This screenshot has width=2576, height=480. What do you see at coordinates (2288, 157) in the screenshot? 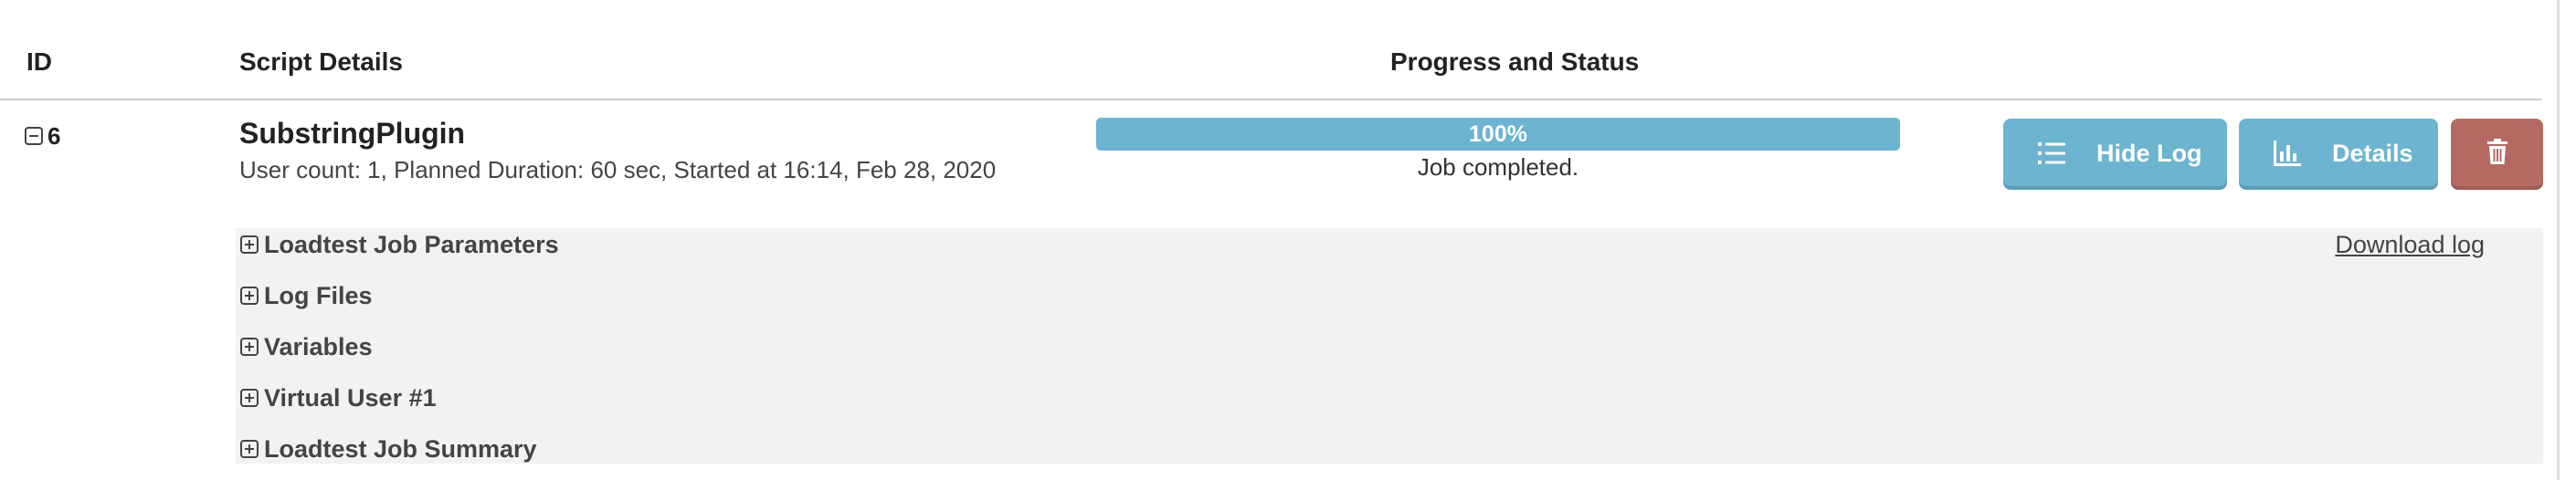
I see `bar-chart-icon` at bounding box center [2288, 157].